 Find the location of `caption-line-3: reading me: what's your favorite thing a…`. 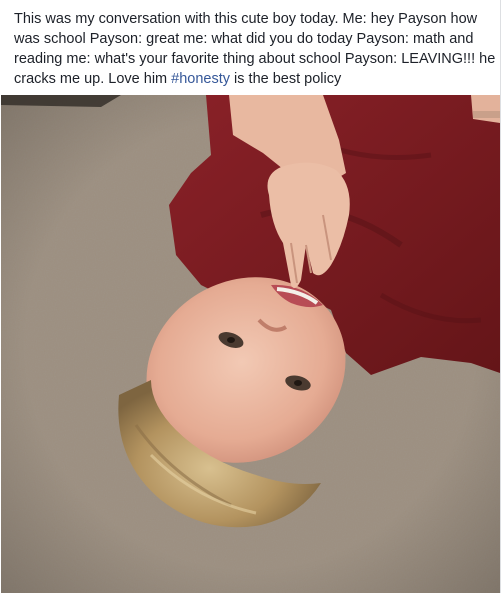

caption-line-3: reading me: what's your favorite thing a… is located at coordinates (255, 59).